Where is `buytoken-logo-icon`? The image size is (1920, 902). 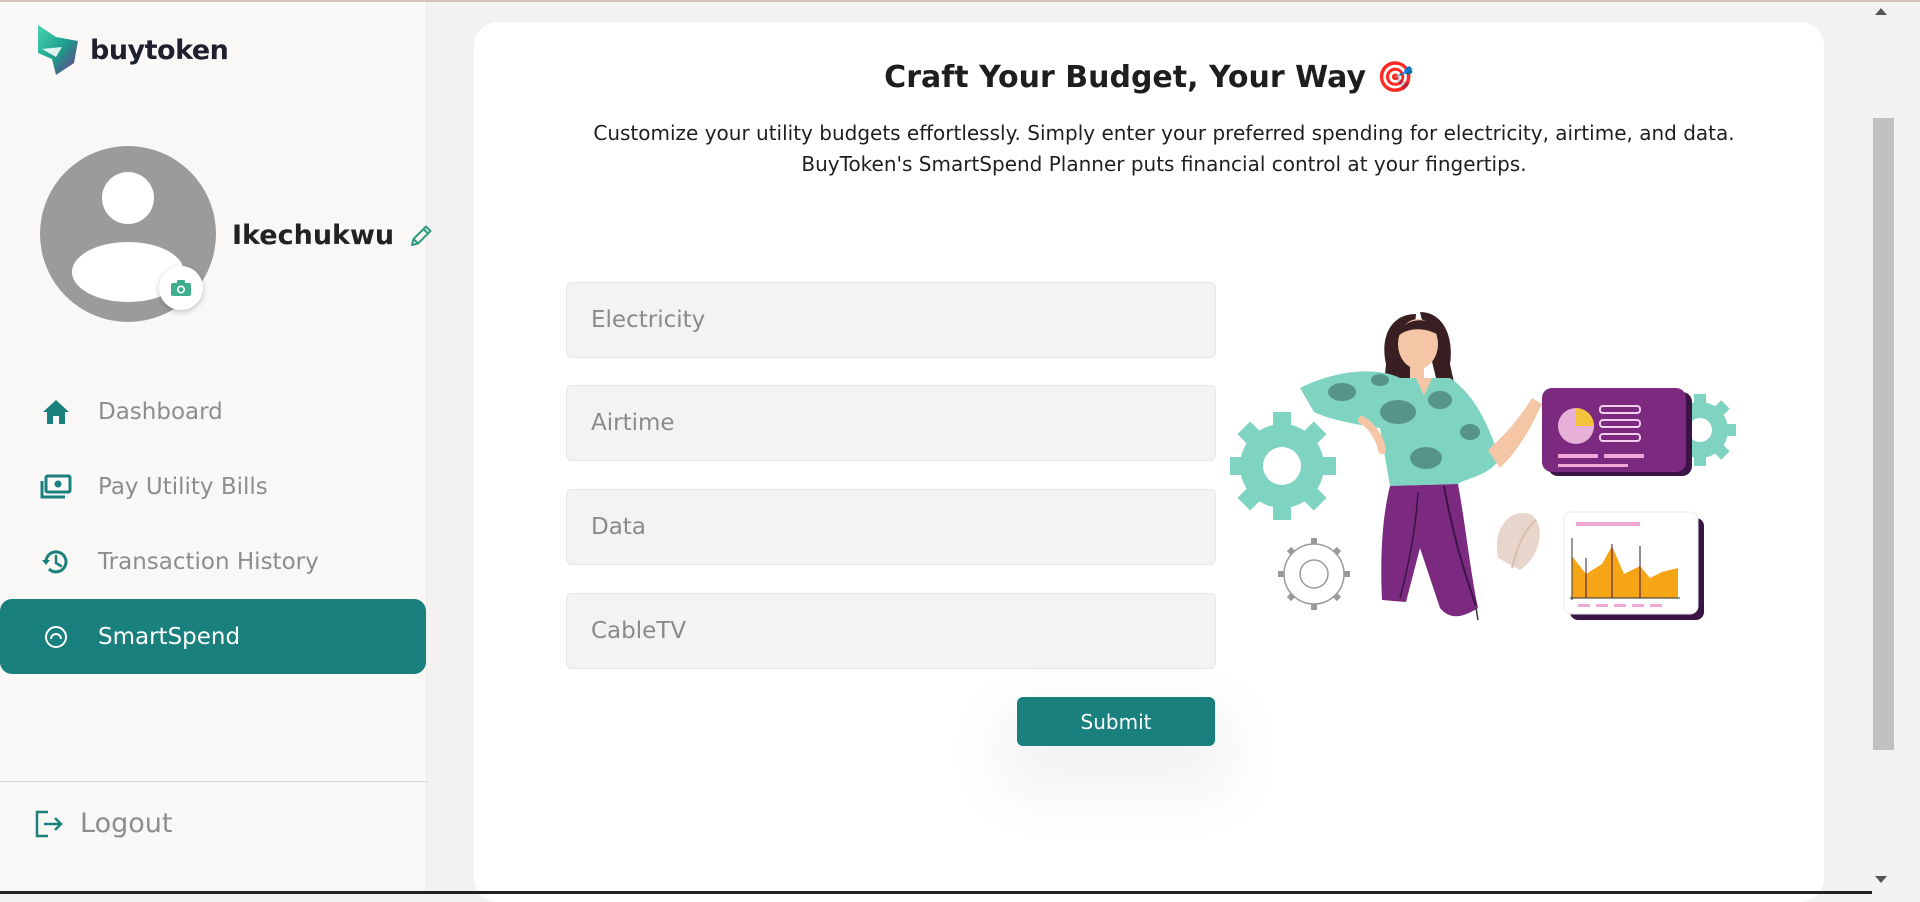
buytoken-logo-icon is located at coordinates (58, 50).